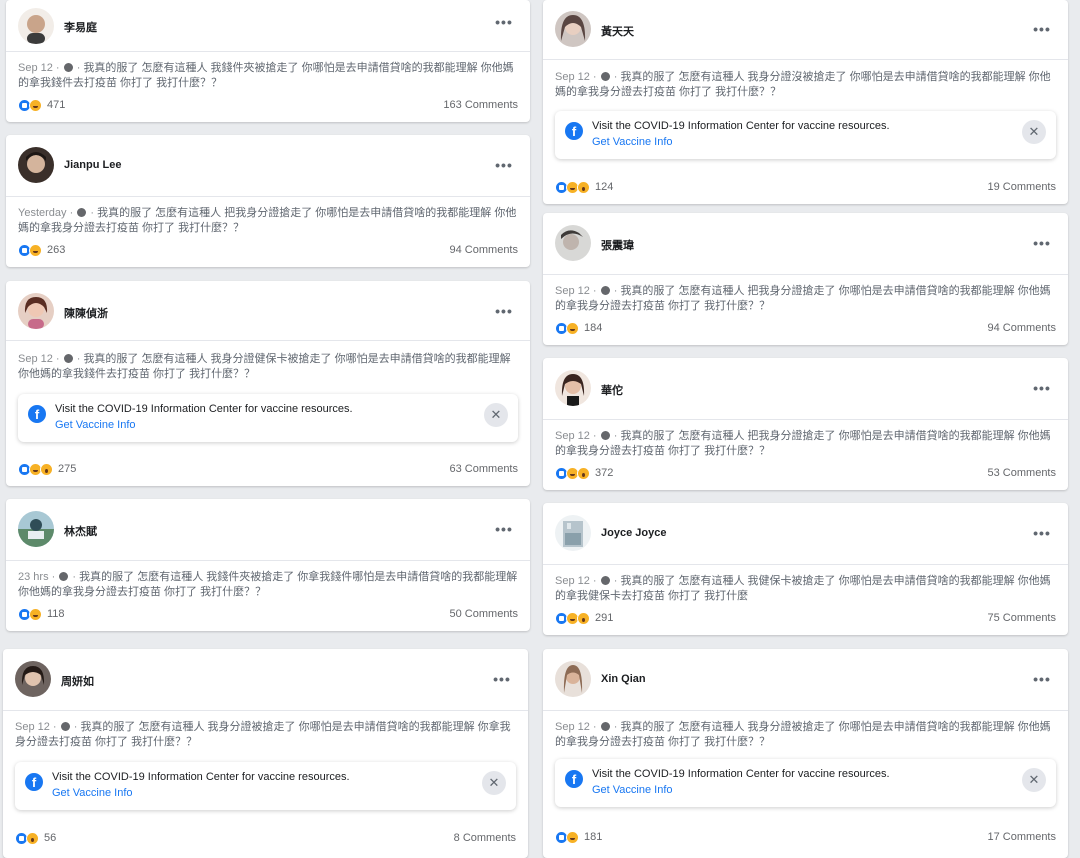  I want to click on comments-count: 75 Comments, so click(1022, 618).